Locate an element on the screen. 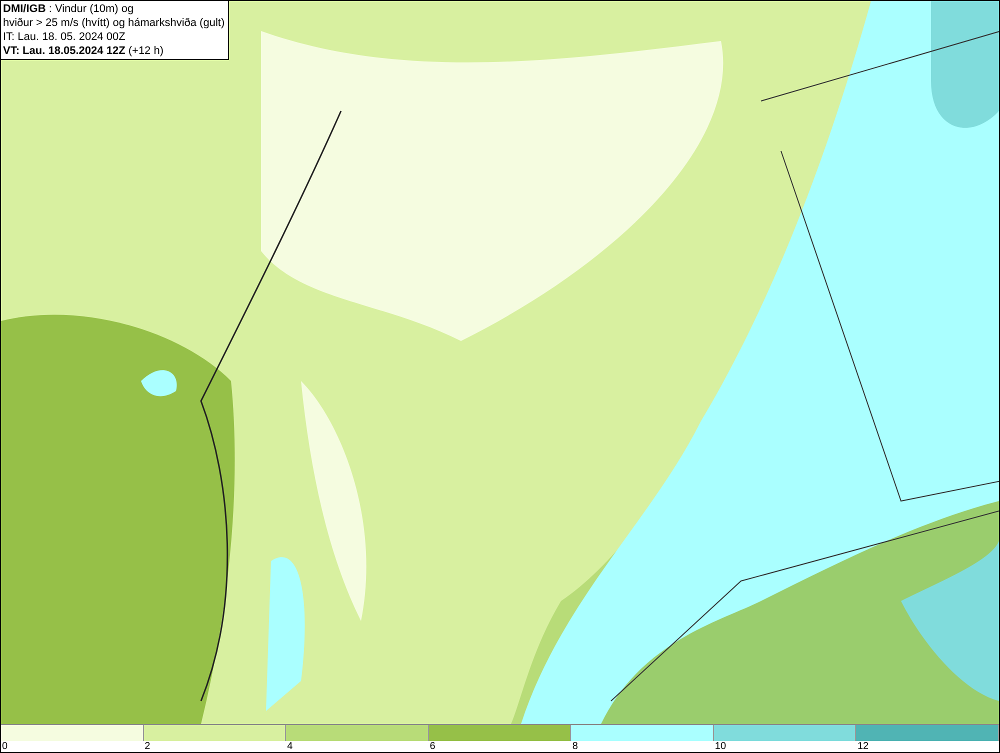 This screenshot has width=1000, height=753. info-text: VT: Lau. 18.05.2024 12Z (+12 h) is located at coordinates (84, 51).